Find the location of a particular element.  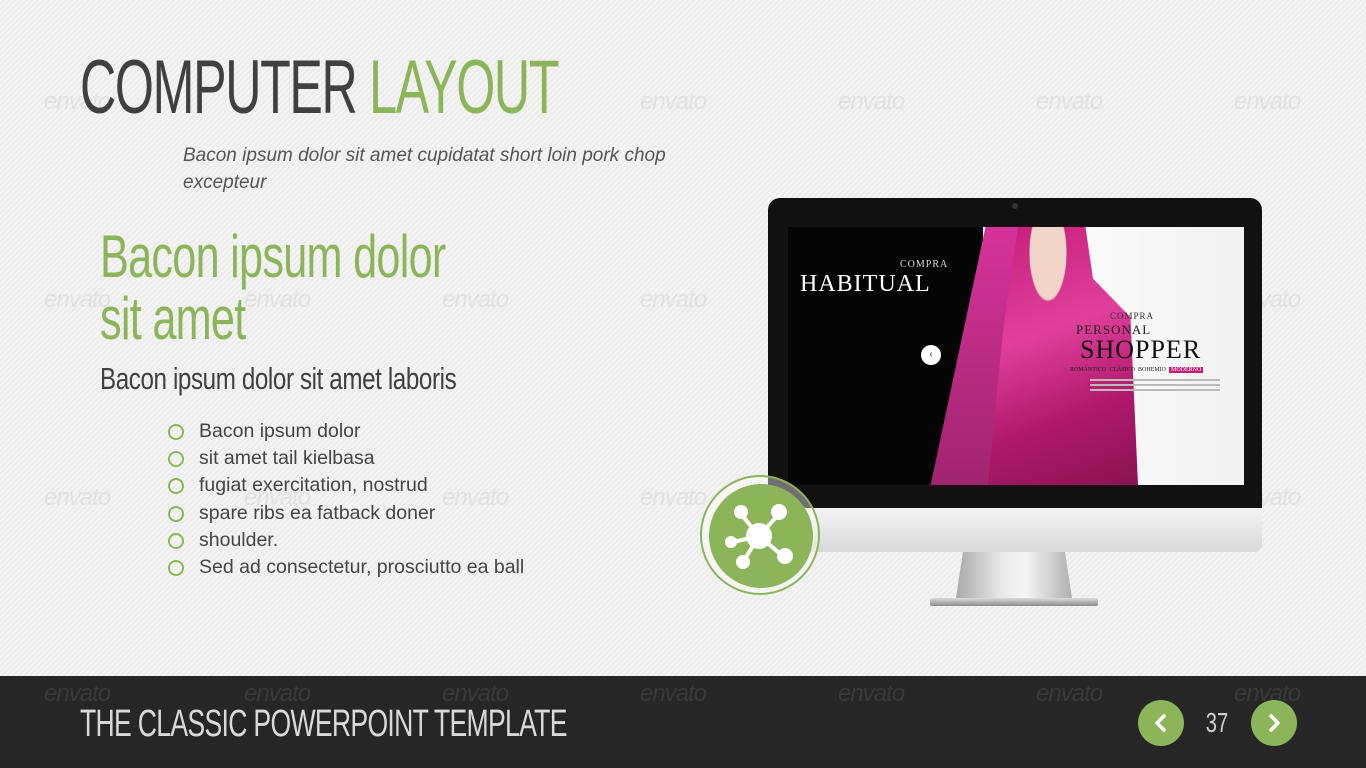

screen-category-active: MODERNO is located at coordinates (1186, 370).